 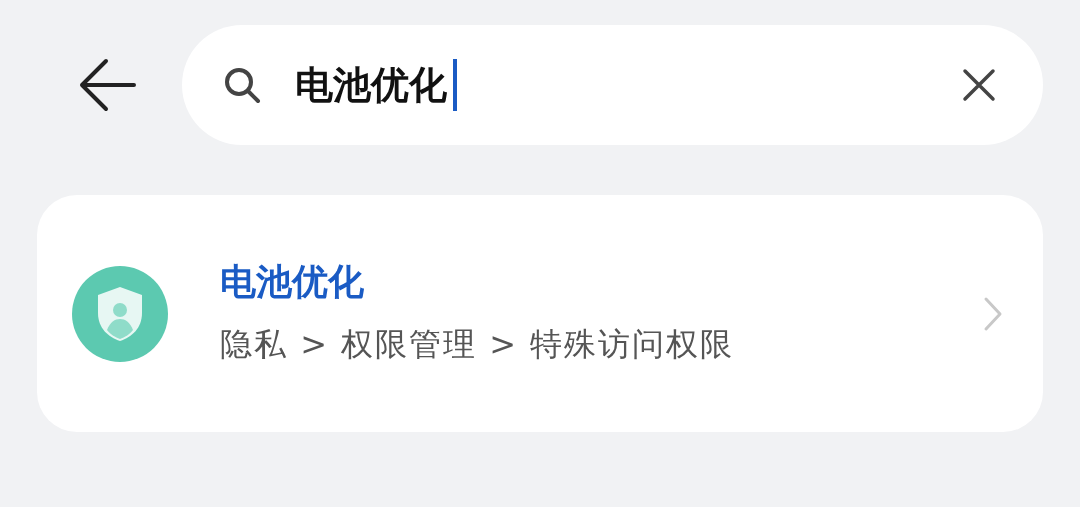 I want to click on text-cursor, so click(x=455, y=85).